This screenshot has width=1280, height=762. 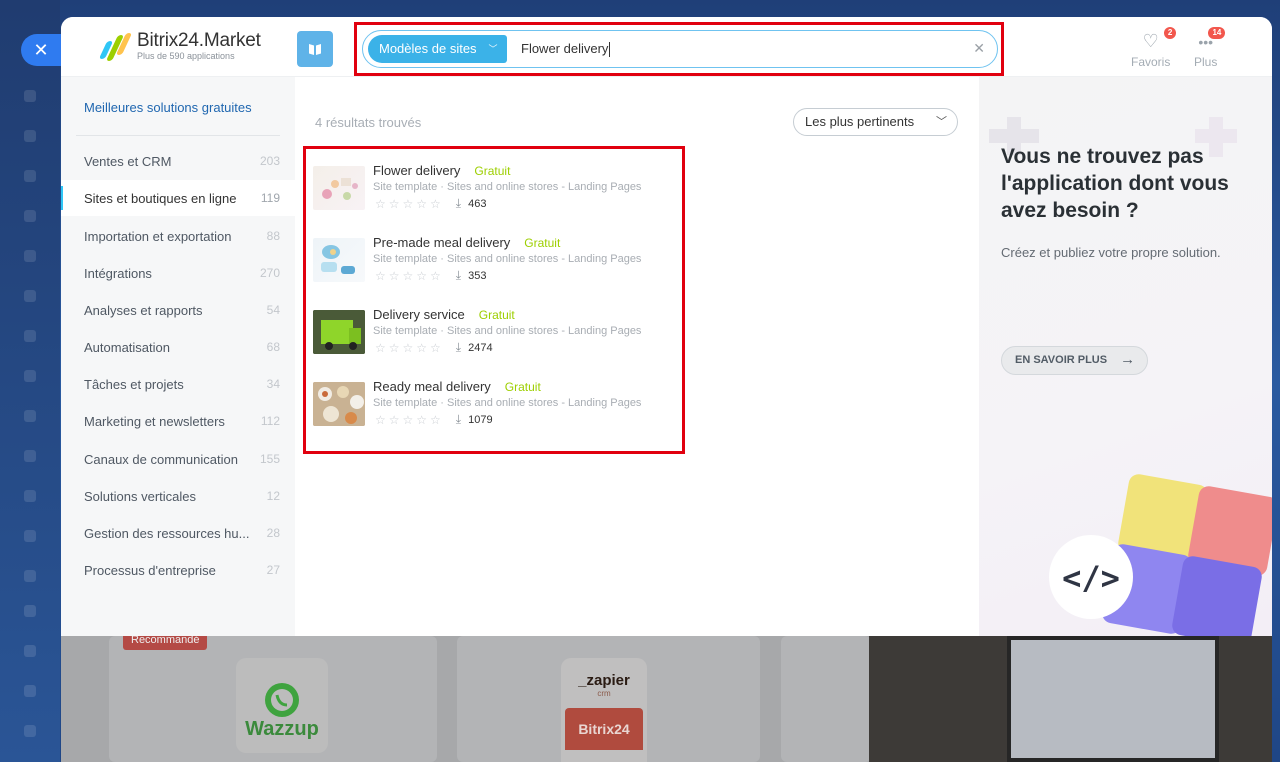 What do you see at coordinates (178, 273) in the screenshot?
I see `sidebar-item-integrations: Intégrations 270` at bounding box center [178, 273].